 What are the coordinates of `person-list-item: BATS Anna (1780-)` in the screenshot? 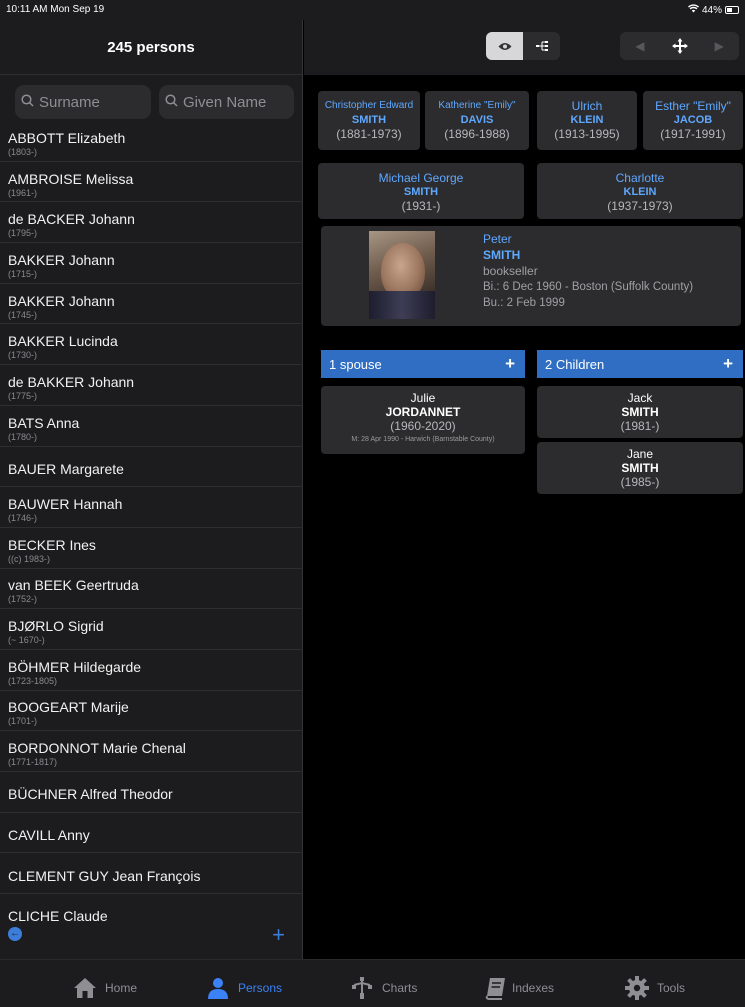 It's located at (151, 426).